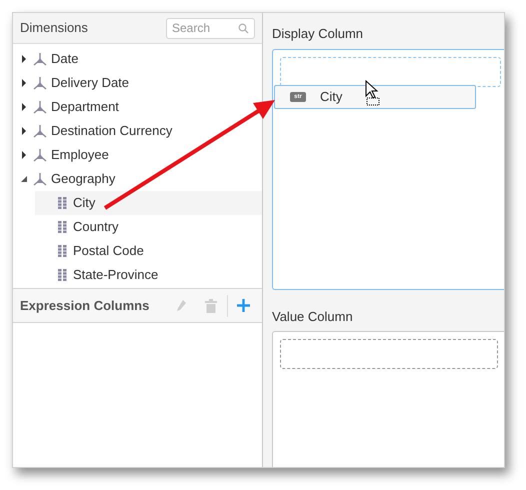  I want to click on tree-item: City, so click(148, 203).